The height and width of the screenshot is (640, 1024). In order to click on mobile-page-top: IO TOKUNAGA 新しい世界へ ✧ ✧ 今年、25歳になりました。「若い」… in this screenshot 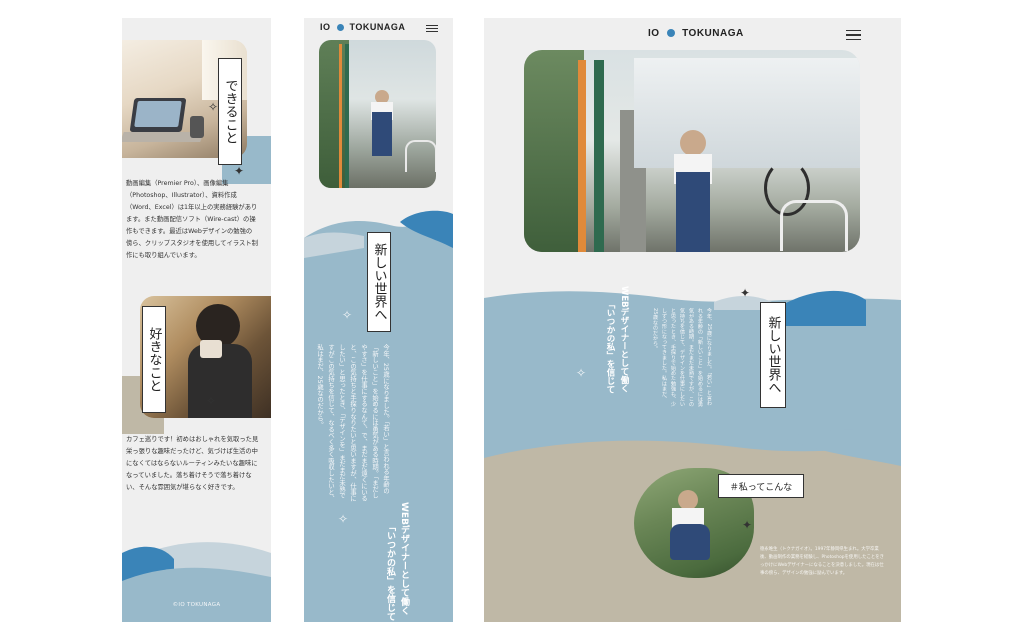, I will do `click(378, 320)`.